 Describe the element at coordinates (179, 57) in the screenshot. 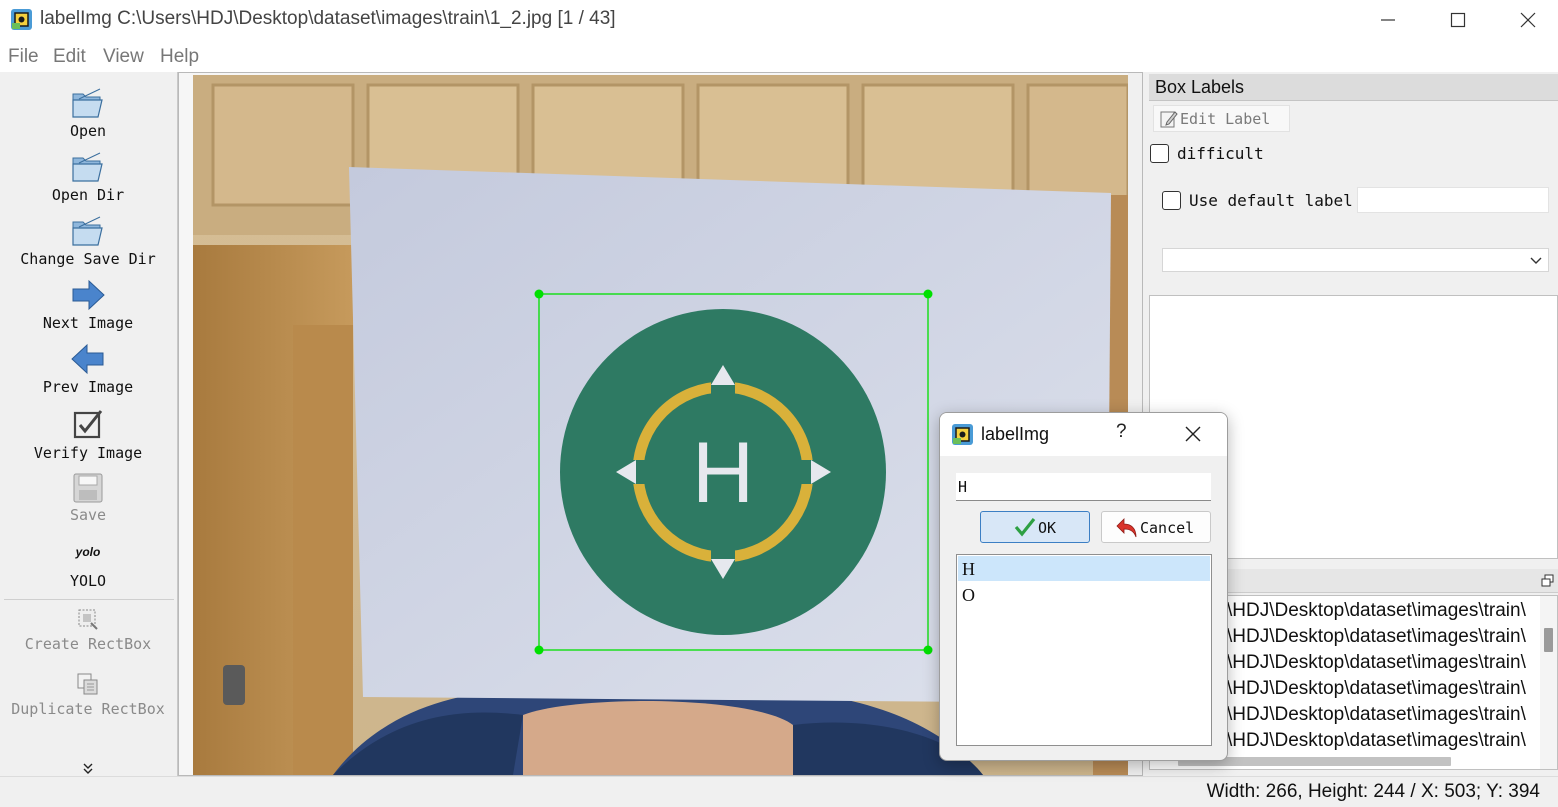

I see `menu-help: Help` at that location.